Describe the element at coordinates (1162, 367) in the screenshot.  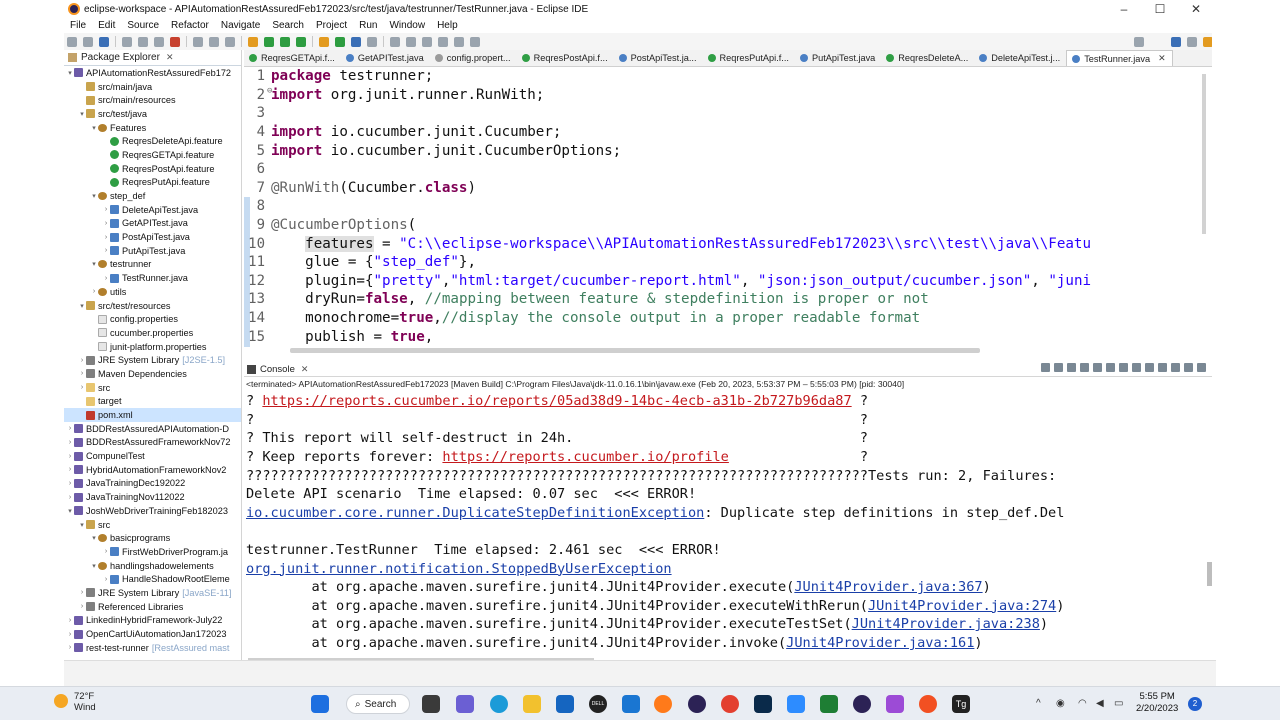
I see `open-console-icon` at that location.